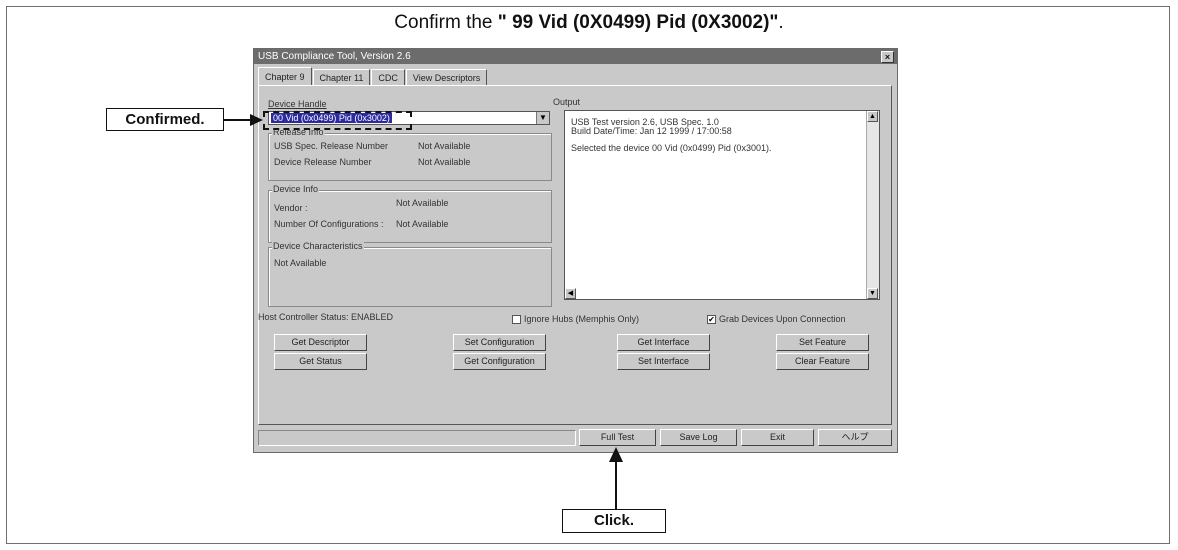 This screenshot has width=1178, height=550. What do you see at coordinates (243, 120) in the screenshot?
I see `confirmed-arrow` at bounding box center [243, 120].